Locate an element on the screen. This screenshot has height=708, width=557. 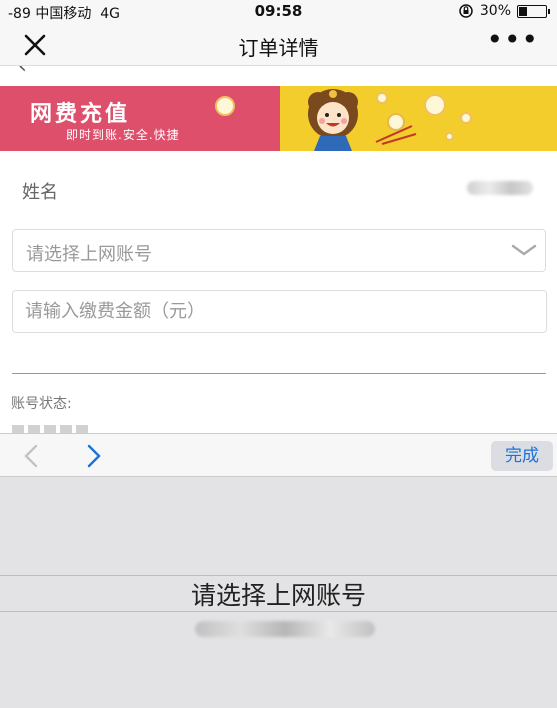
money-bag-icon is located at coordinates (396, 129).